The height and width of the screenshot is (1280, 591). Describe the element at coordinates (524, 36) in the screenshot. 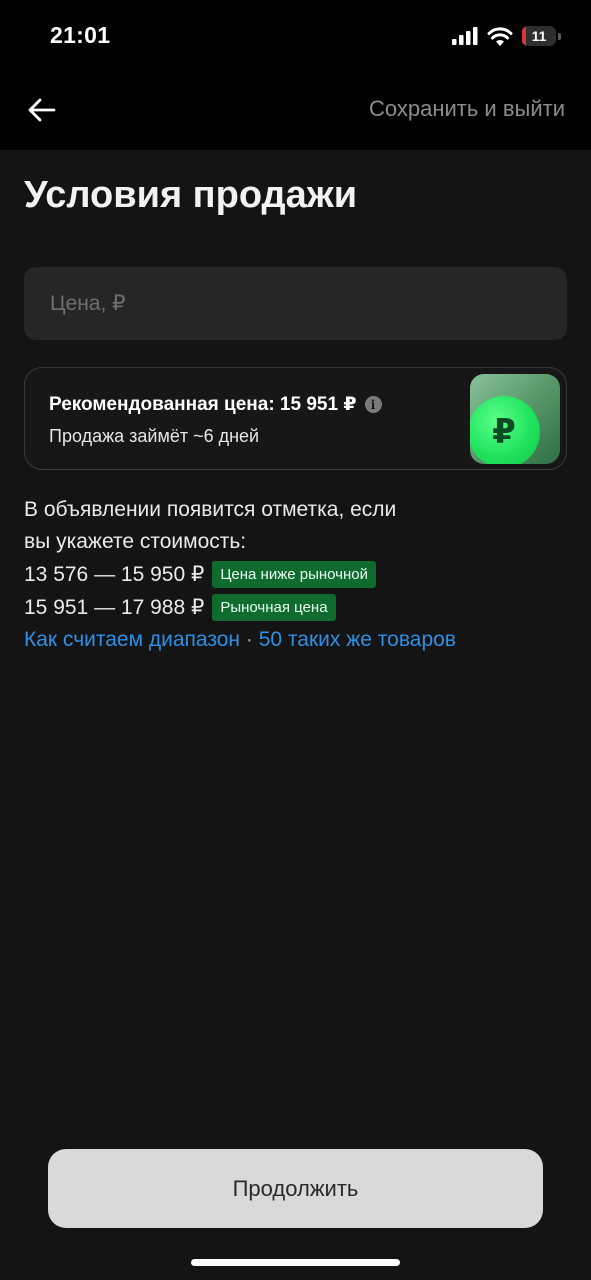

I see `battery-level` at that location.